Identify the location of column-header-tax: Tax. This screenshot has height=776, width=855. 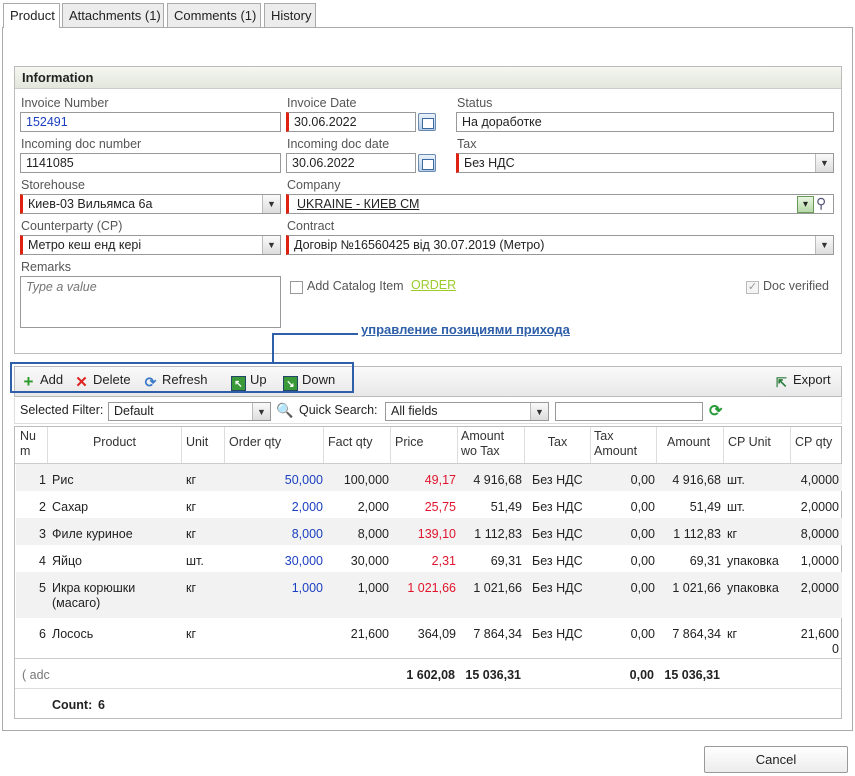
(558, 445).